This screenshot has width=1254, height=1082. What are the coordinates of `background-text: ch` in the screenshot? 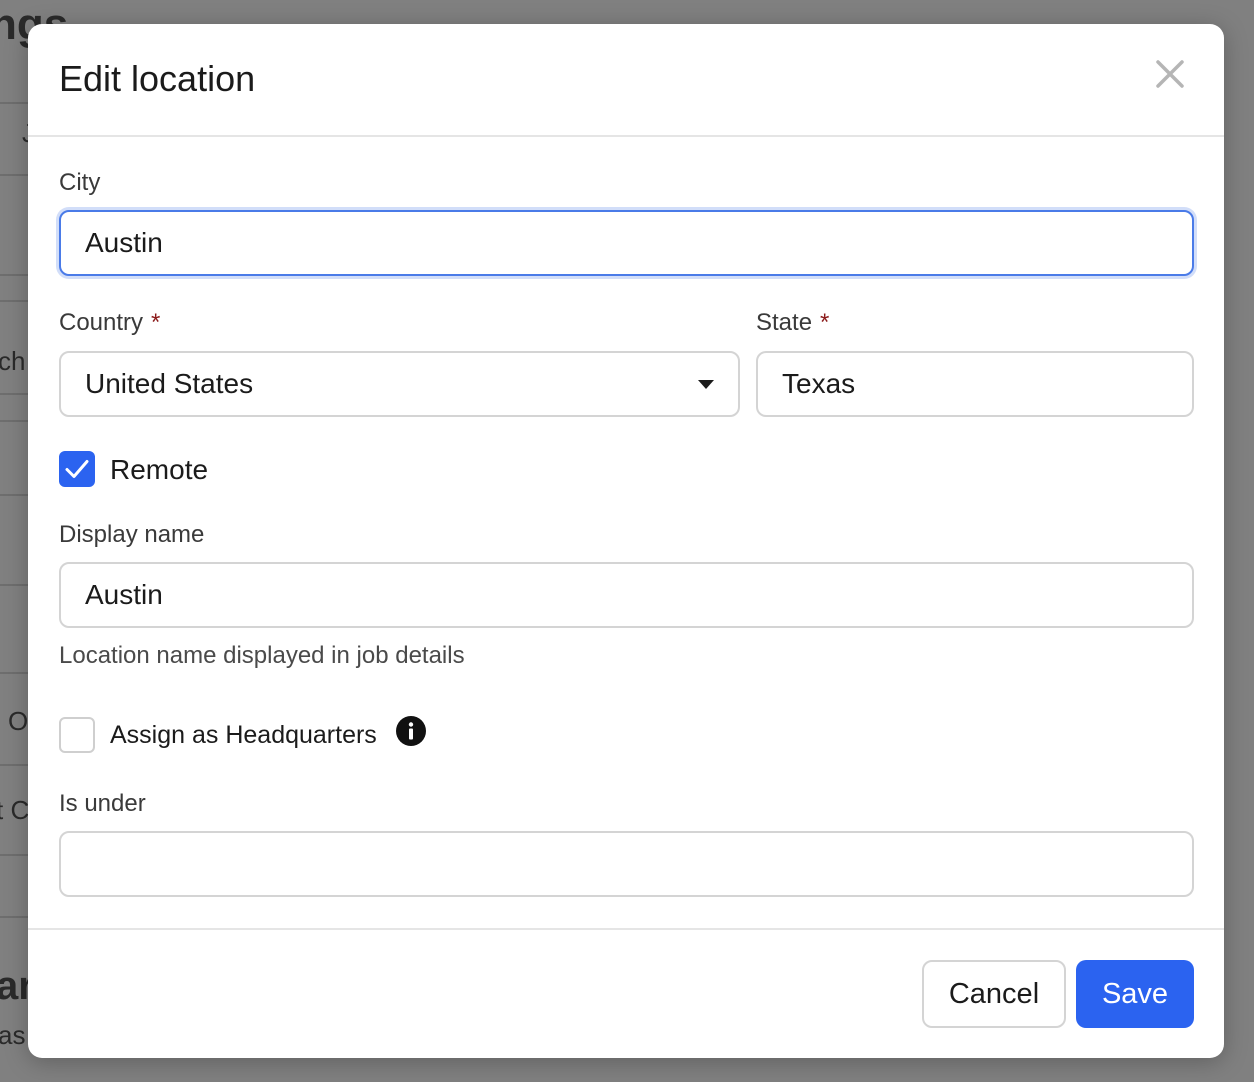 It's located at (13, 361).